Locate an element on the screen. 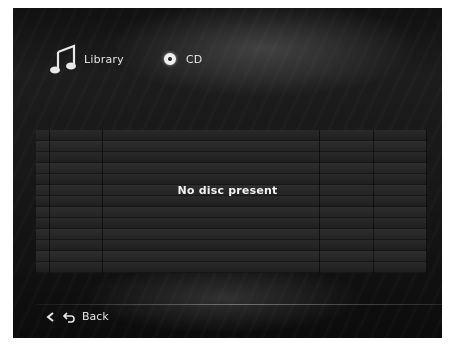  left-arrow-icon is located at coordinates (50, 316).